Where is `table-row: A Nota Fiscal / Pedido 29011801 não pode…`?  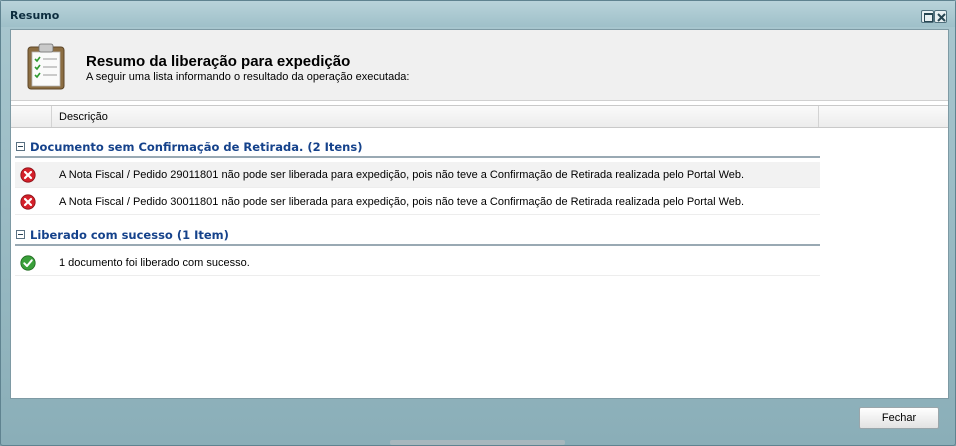 table-row: A Nota Fiscal / Pedido 29011801 não pode… is located at coordinates (417, 175).